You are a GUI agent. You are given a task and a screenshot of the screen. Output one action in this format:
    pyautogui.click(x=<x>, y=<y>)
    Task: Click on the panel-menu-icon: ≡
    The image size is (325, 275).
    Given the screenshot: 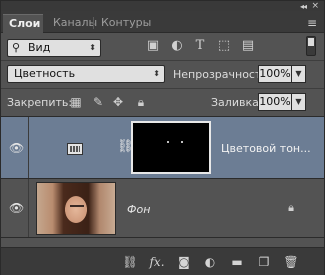 What is the action you would take?
    pyautogui.click(x=312, y=23)
    